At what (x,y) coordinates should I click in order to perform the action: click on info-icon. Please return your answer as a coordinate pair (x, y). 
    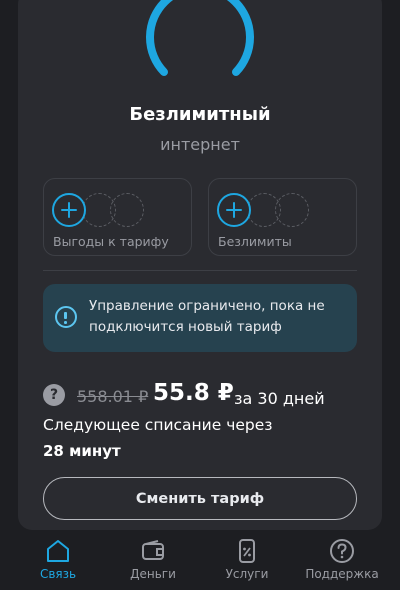
    Looking at the image, I should click on (66, 317).